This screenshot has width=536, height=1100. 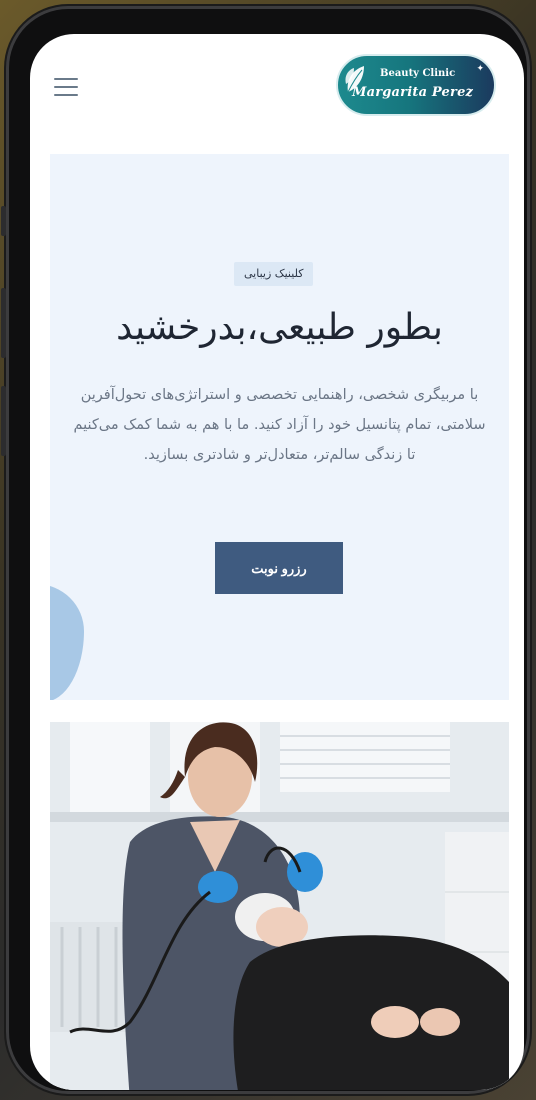 What do you see at coordinates (413, 92) in the screenshot?
I see `logo-name: Margarita Perez` at bounding box center [413, 92].